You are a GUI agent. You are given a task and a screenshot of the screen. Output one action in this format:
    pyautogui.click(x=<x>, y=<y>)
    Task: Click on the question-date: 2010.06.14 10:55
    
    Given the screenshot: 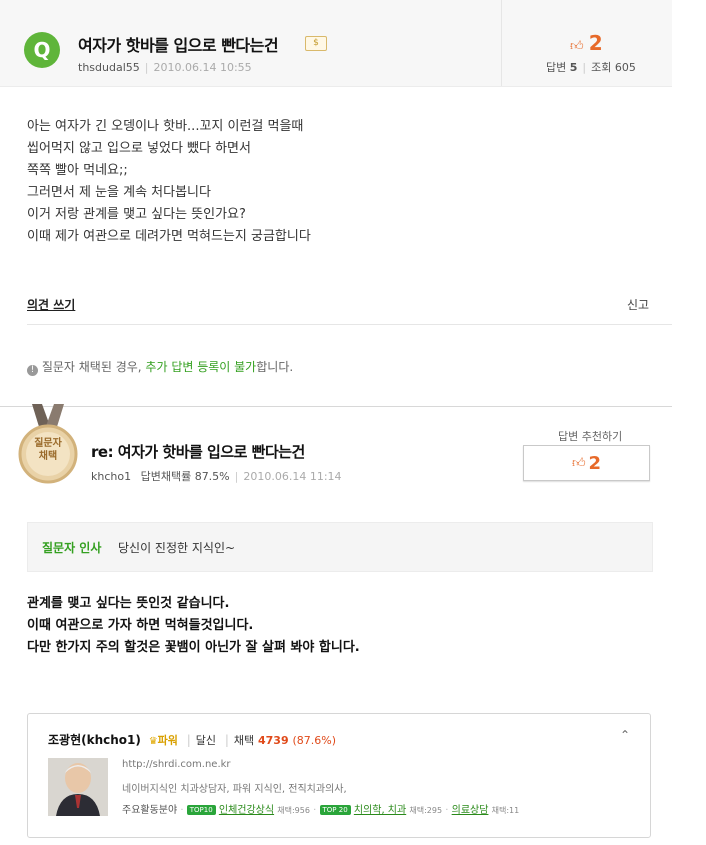 What is the action you would take?
    pyautogui.click(x=202, y=67)
    